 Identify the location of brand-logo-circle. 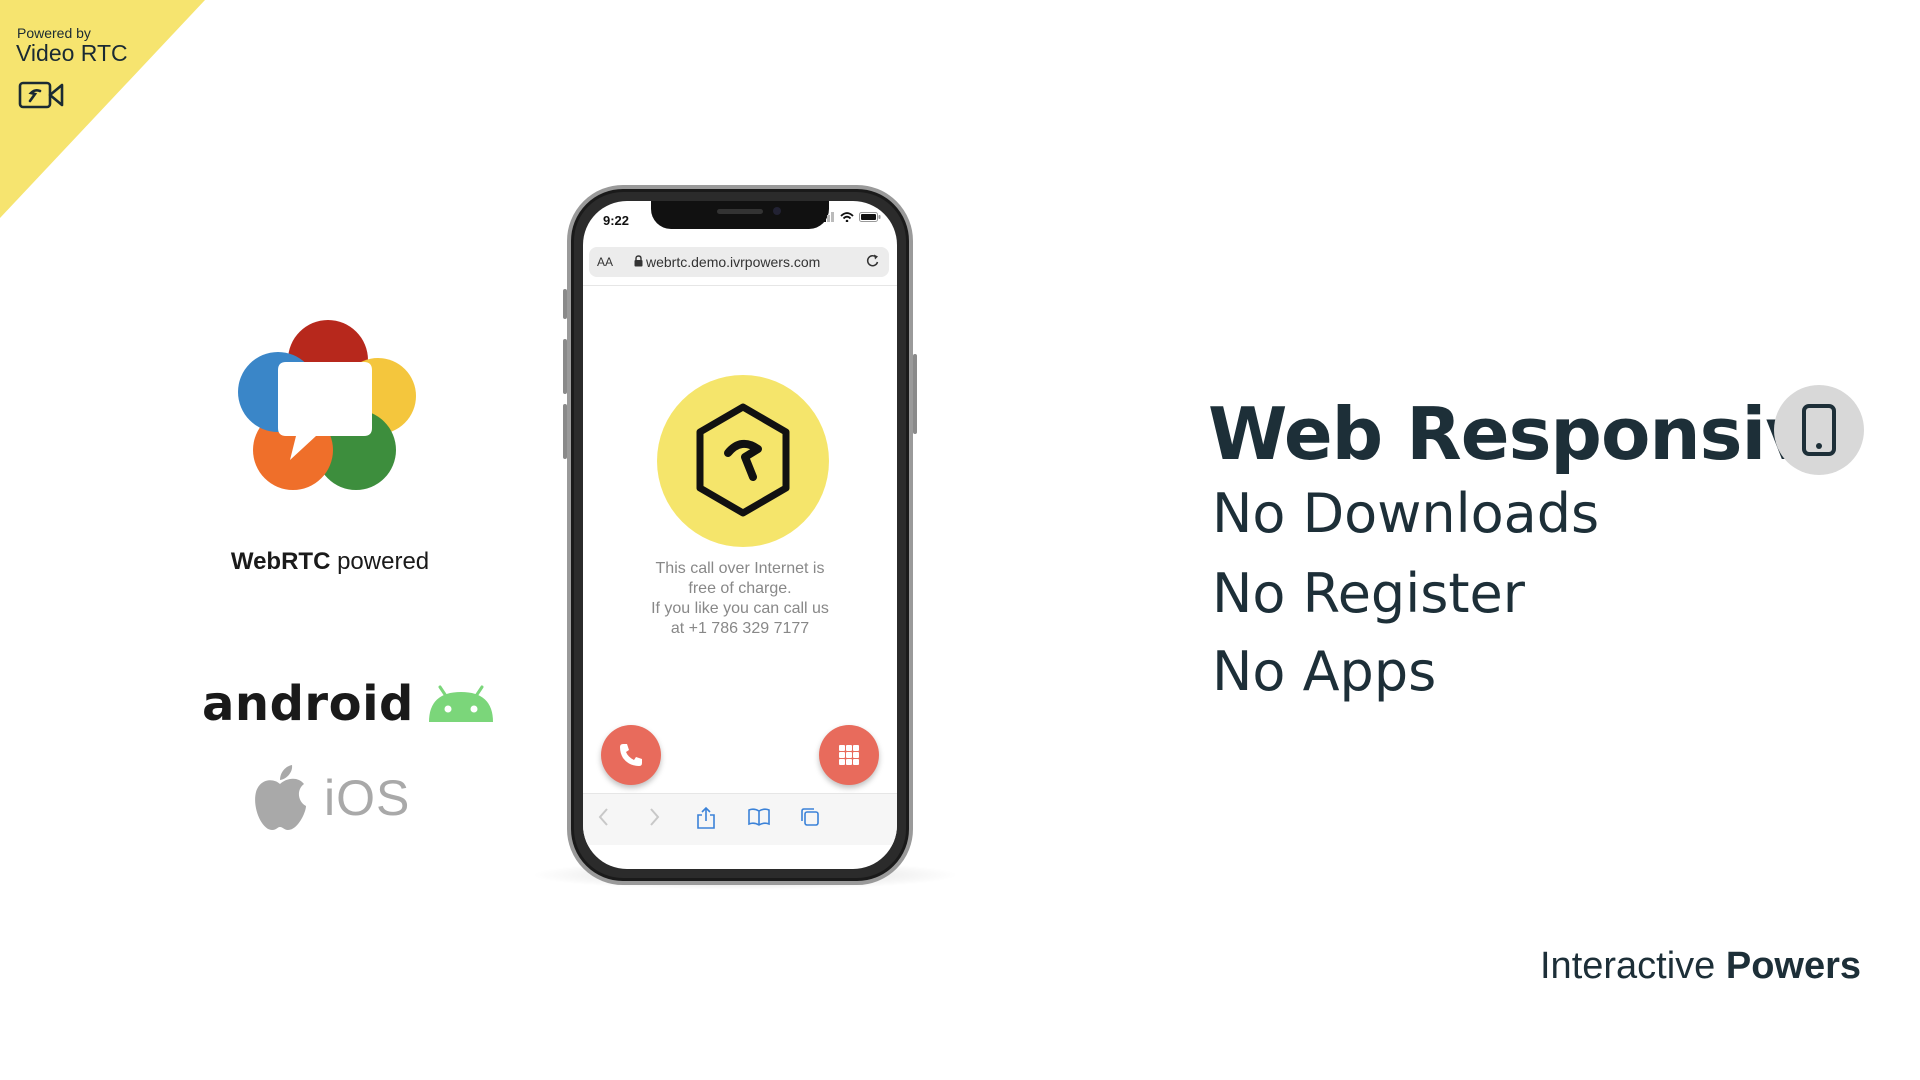
(743, 461).